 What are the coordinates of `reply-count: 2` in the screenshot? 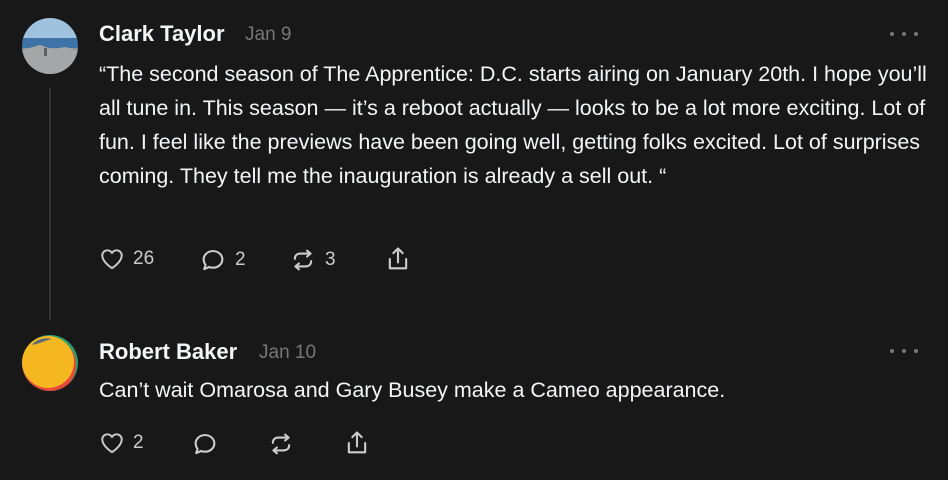 It's located at (240, 259).